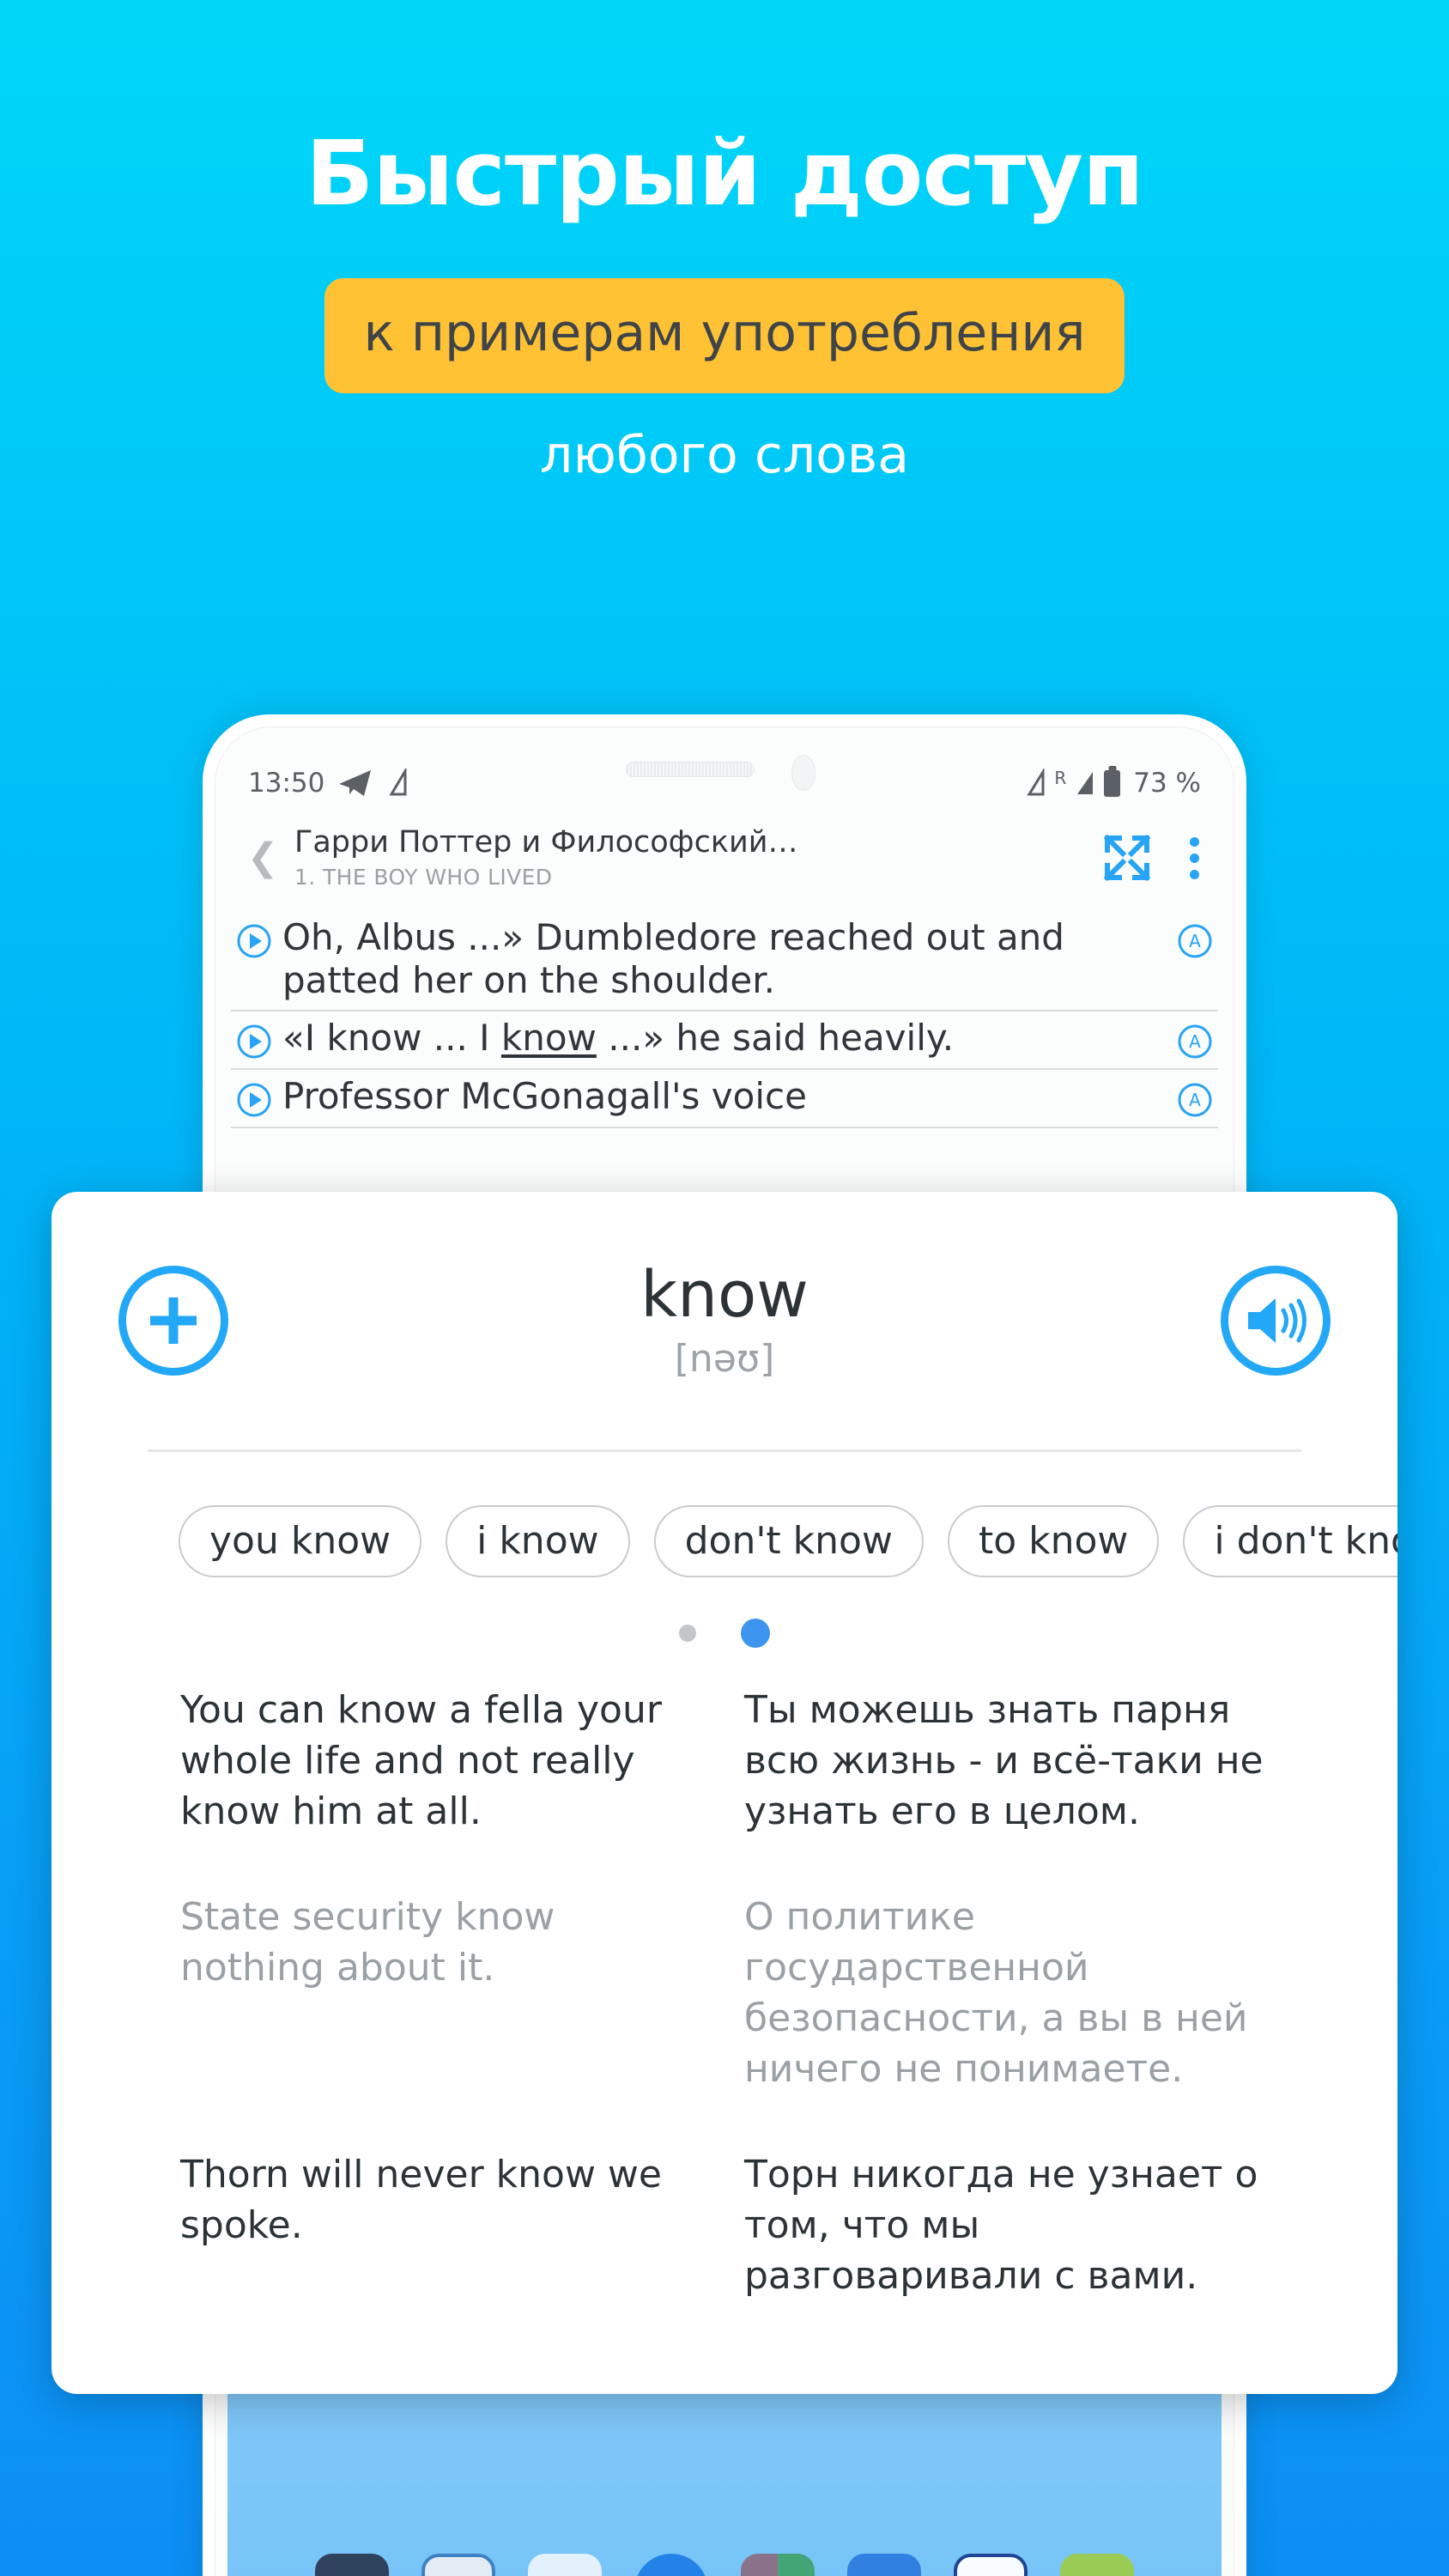 This screenshot has width=1449, height=2576. What do you see at coordinates (1085, 783) in the screenshot?
I see `signal-full-icon` at bounding box center [1085, 783].